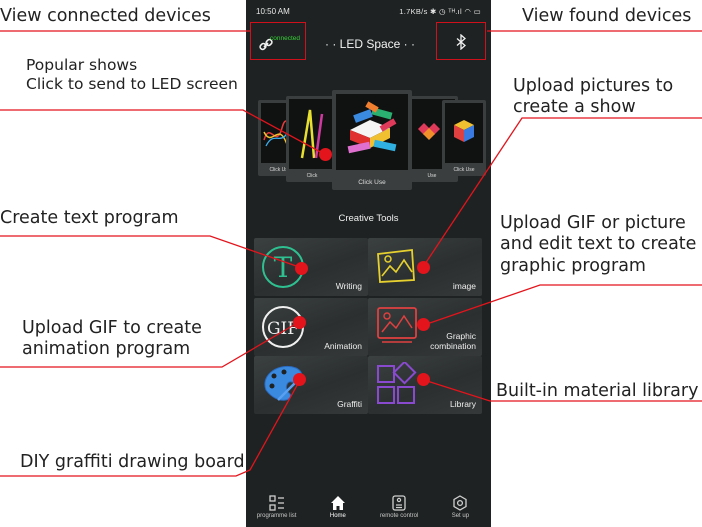 This screenshot has width=702, height=527. Describe the element at coordinates (397, 383) in the screenshot. I see `library-icon` at that location.